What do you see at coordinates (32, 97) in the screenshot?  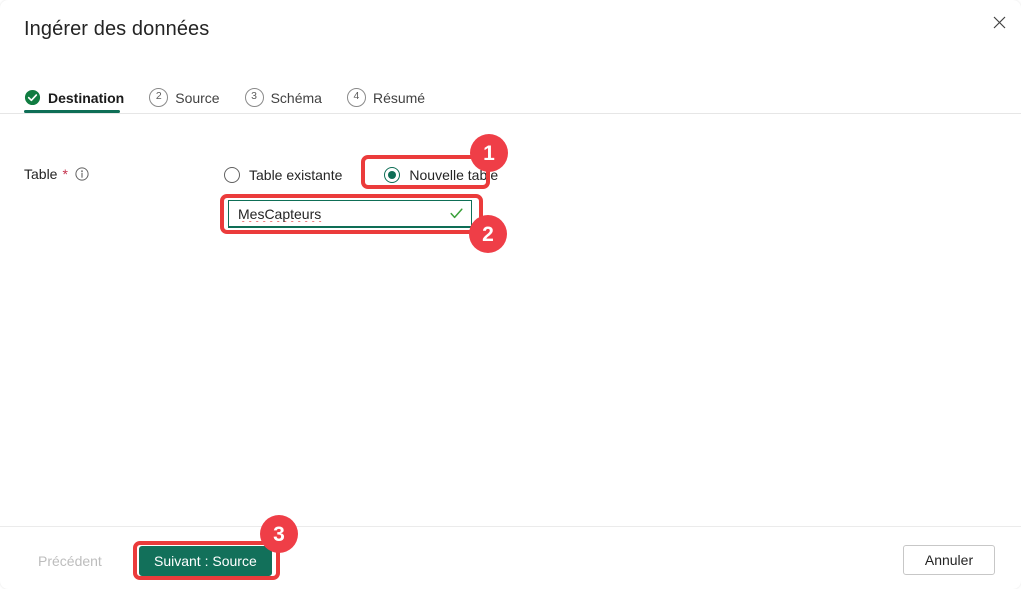 I see `check-circle-icon` at bounding box center [32, 97].